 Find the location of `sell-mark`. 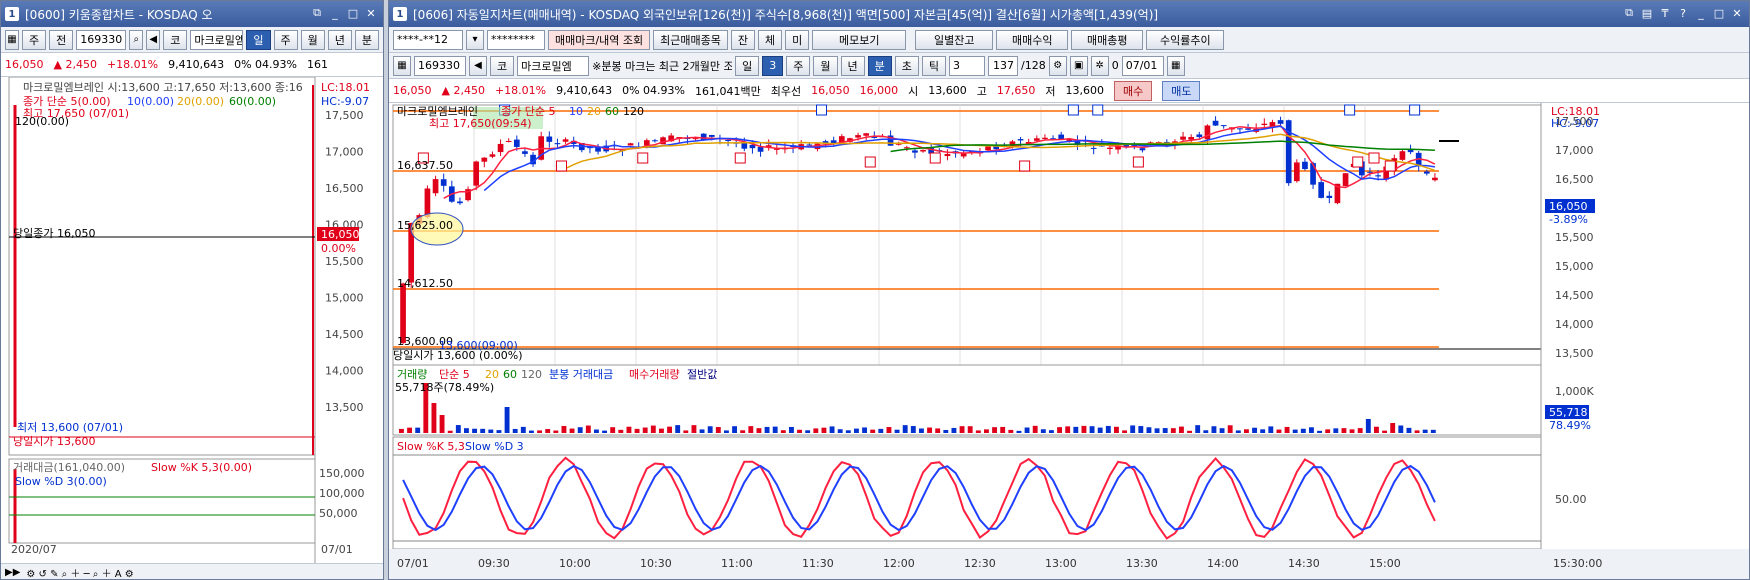

sell-mark is located at coordinates (1098, 110).